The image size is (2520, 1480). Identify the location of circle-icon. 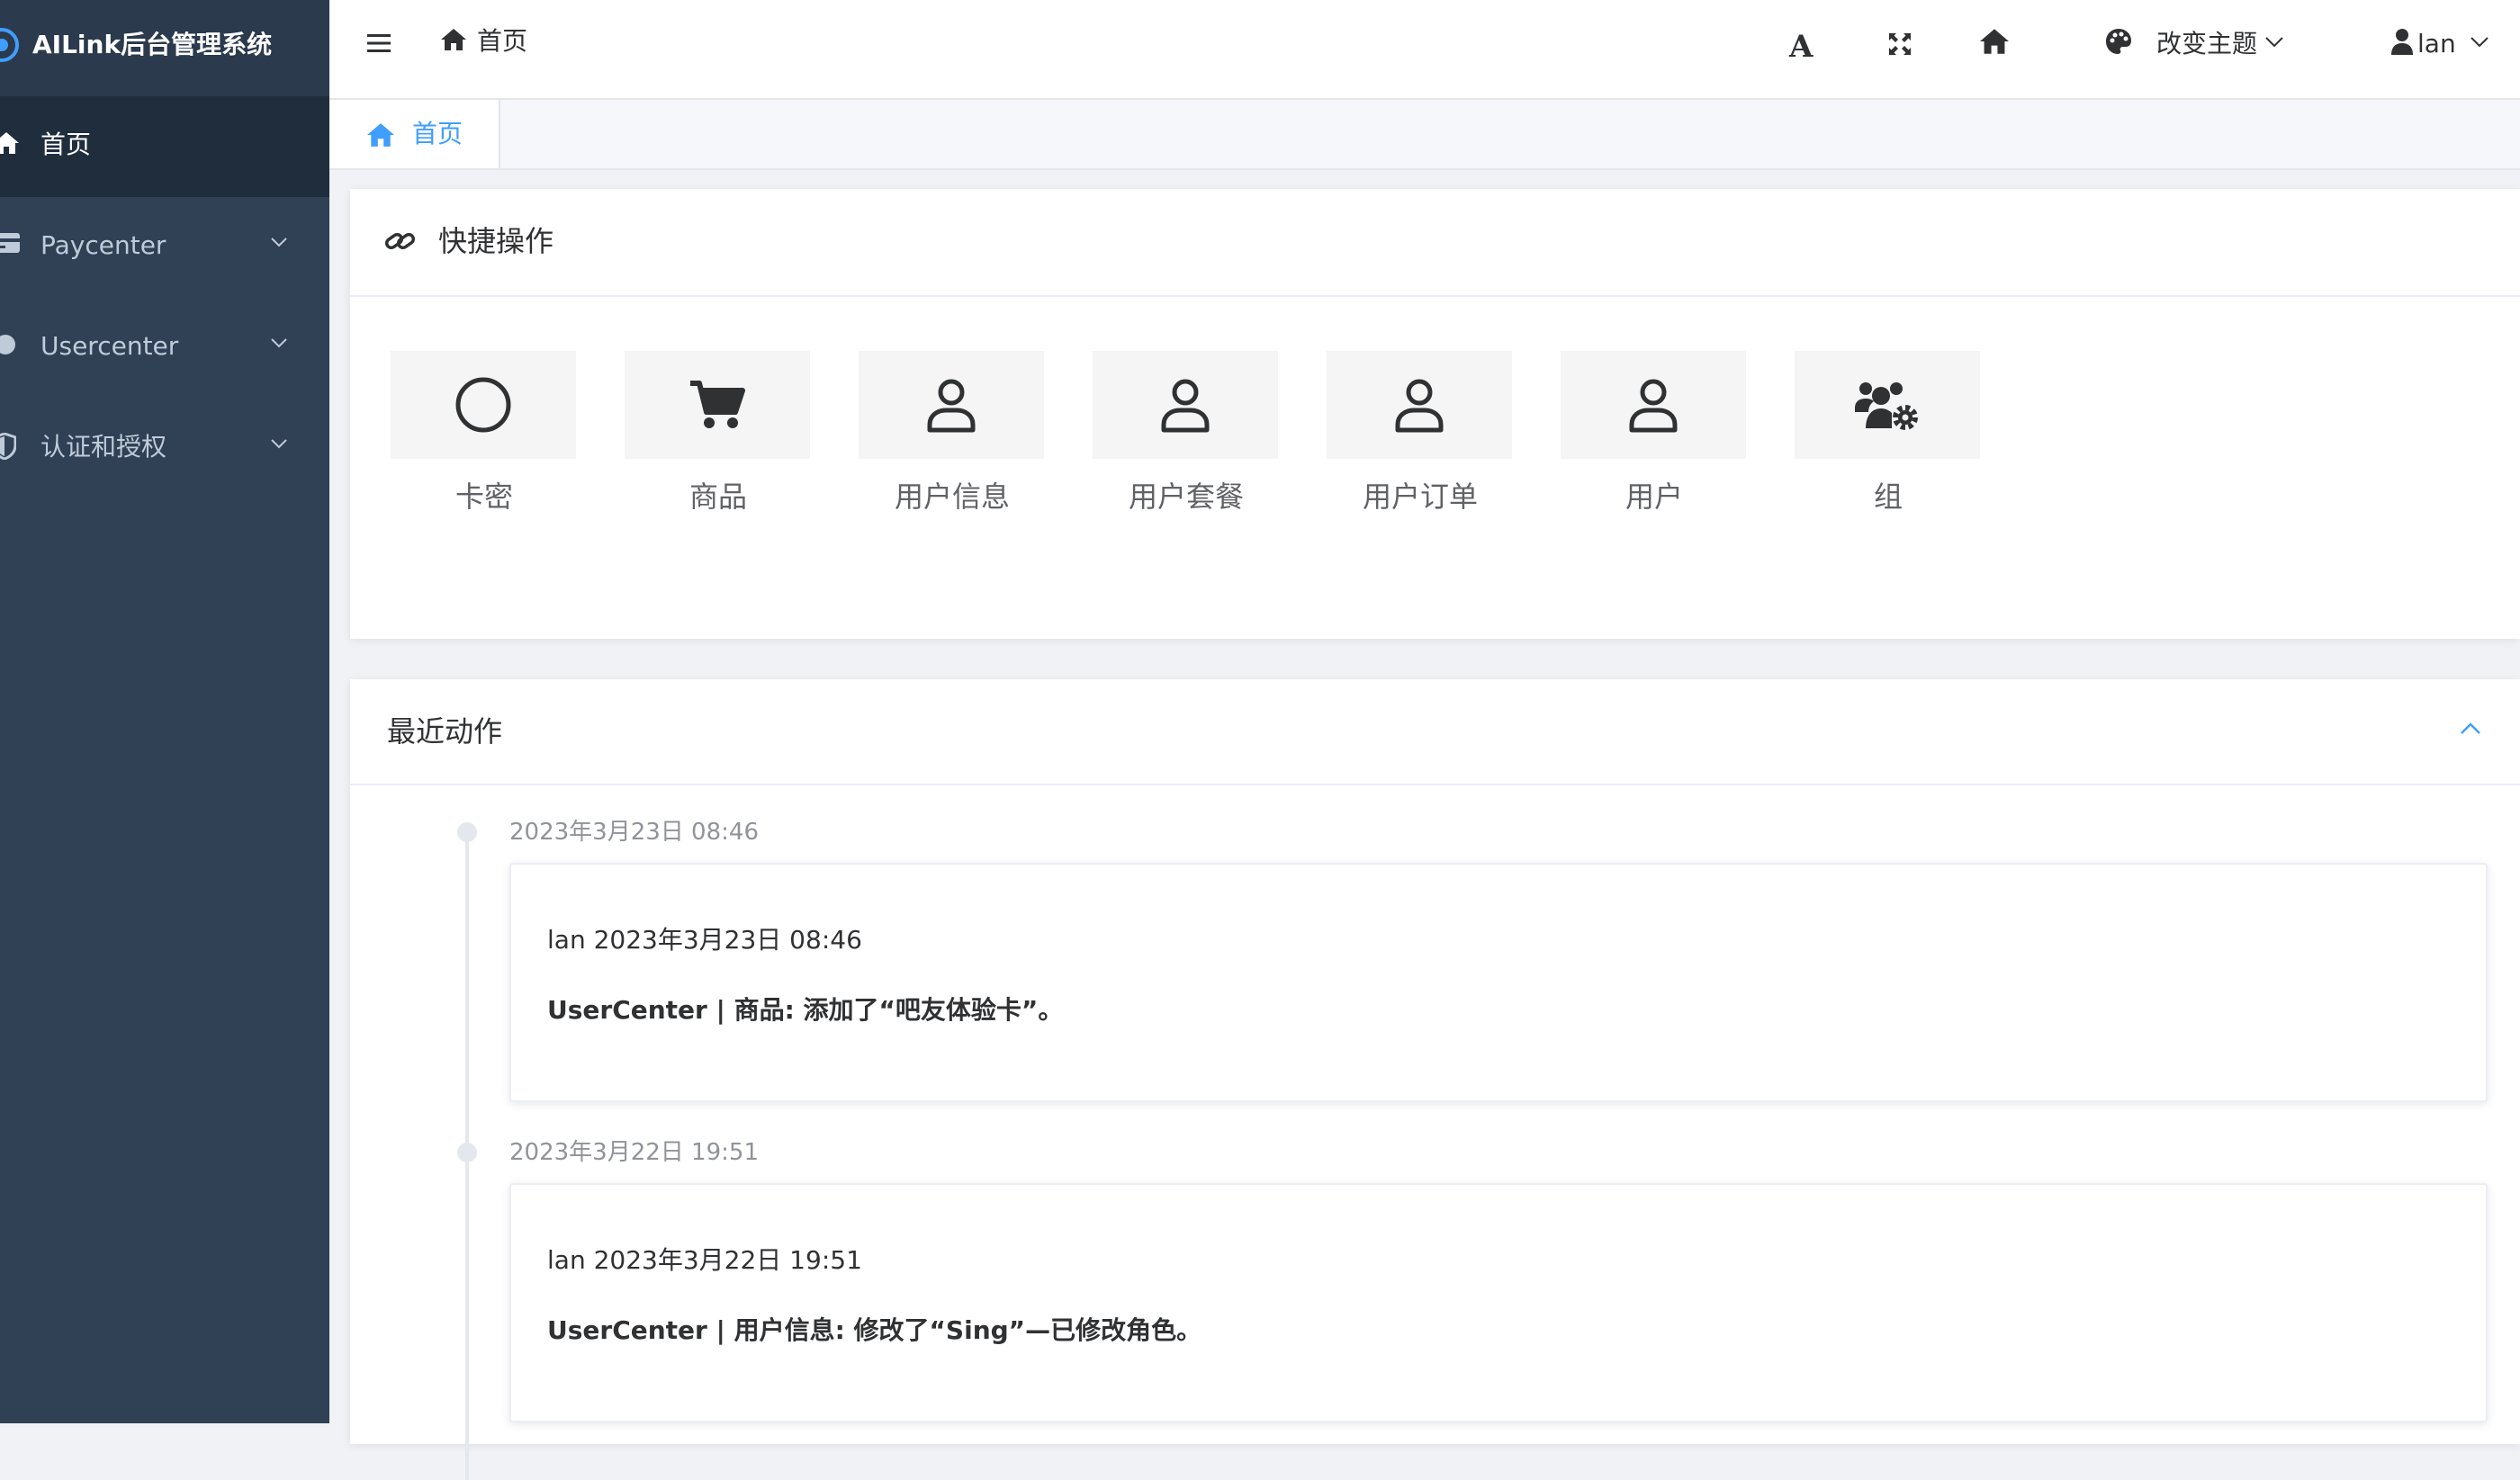
(8, 344).